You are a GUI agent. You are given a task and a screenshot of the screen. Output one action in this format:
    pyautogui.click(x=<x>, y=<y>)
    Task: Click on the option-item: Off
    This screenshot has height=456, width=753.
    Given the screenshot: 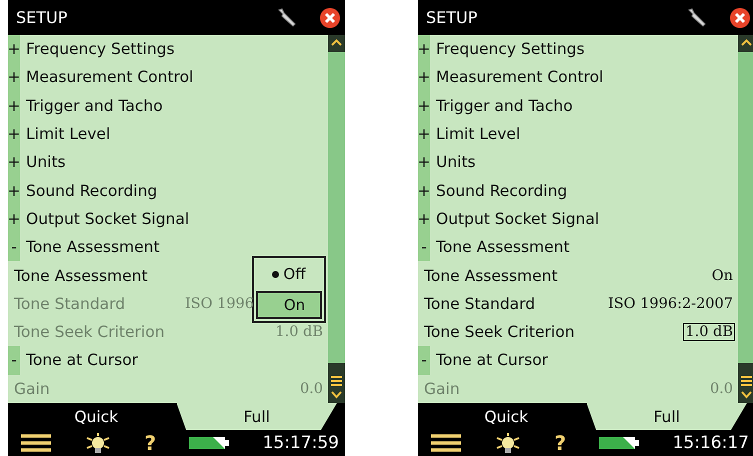 What is the action you would take?
    pyautogui.click(x=289, y=274)
    